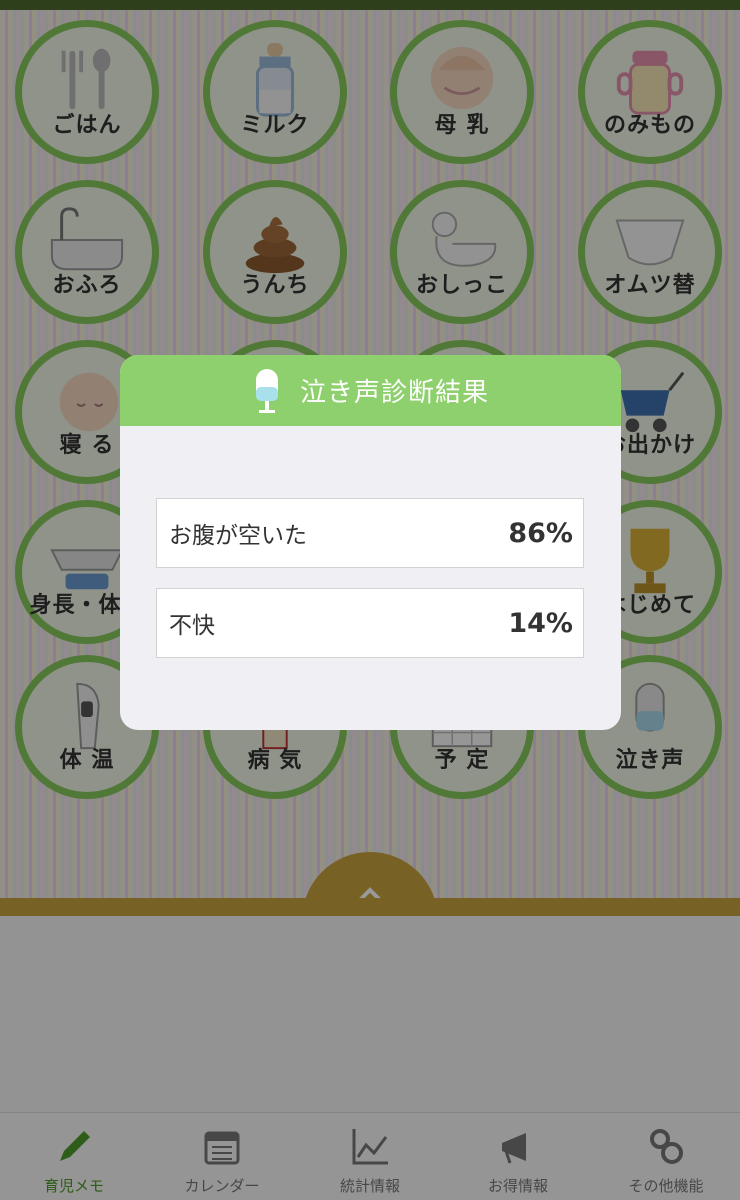  I want to click on result-percent: 86%, so click(540, 533).